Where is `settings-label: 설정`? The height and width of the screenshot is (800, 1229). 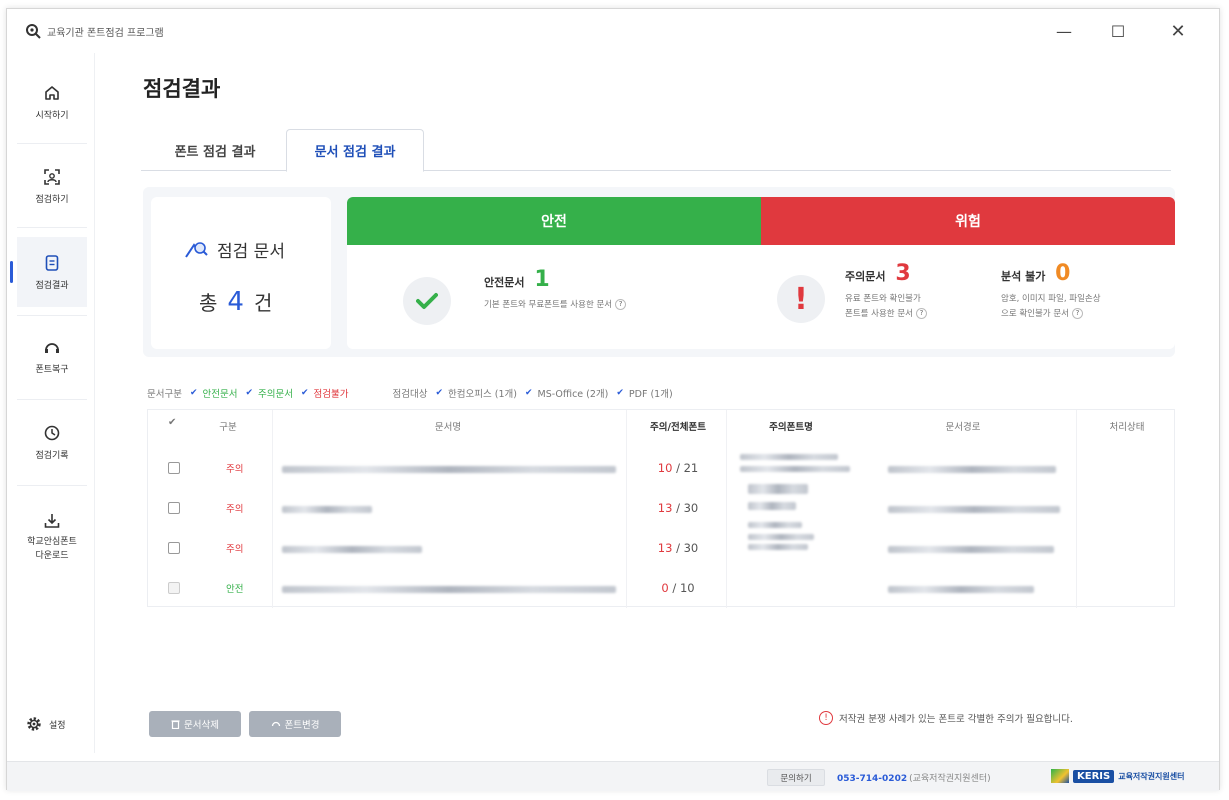
settings-label: 설정 is located at coordinates (57, 725).